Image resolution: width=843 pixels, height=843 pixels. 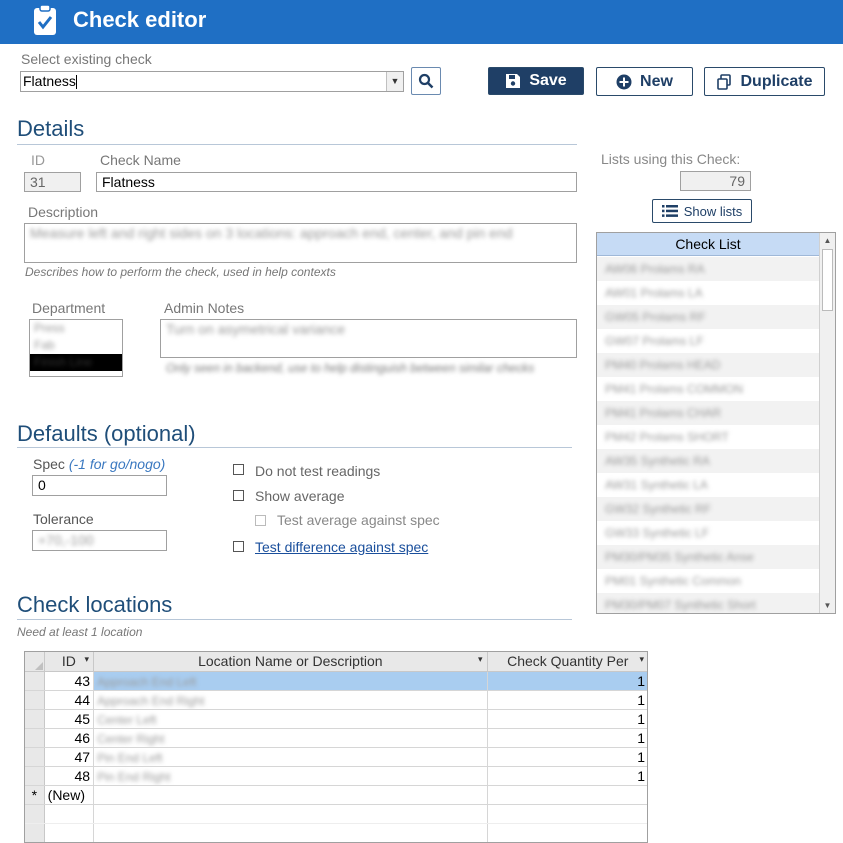 What do you see at coordinates (318, 471) in the screenshot?
I see `do-not-test-label: Do not test readings` at bounding box center [318, 471].